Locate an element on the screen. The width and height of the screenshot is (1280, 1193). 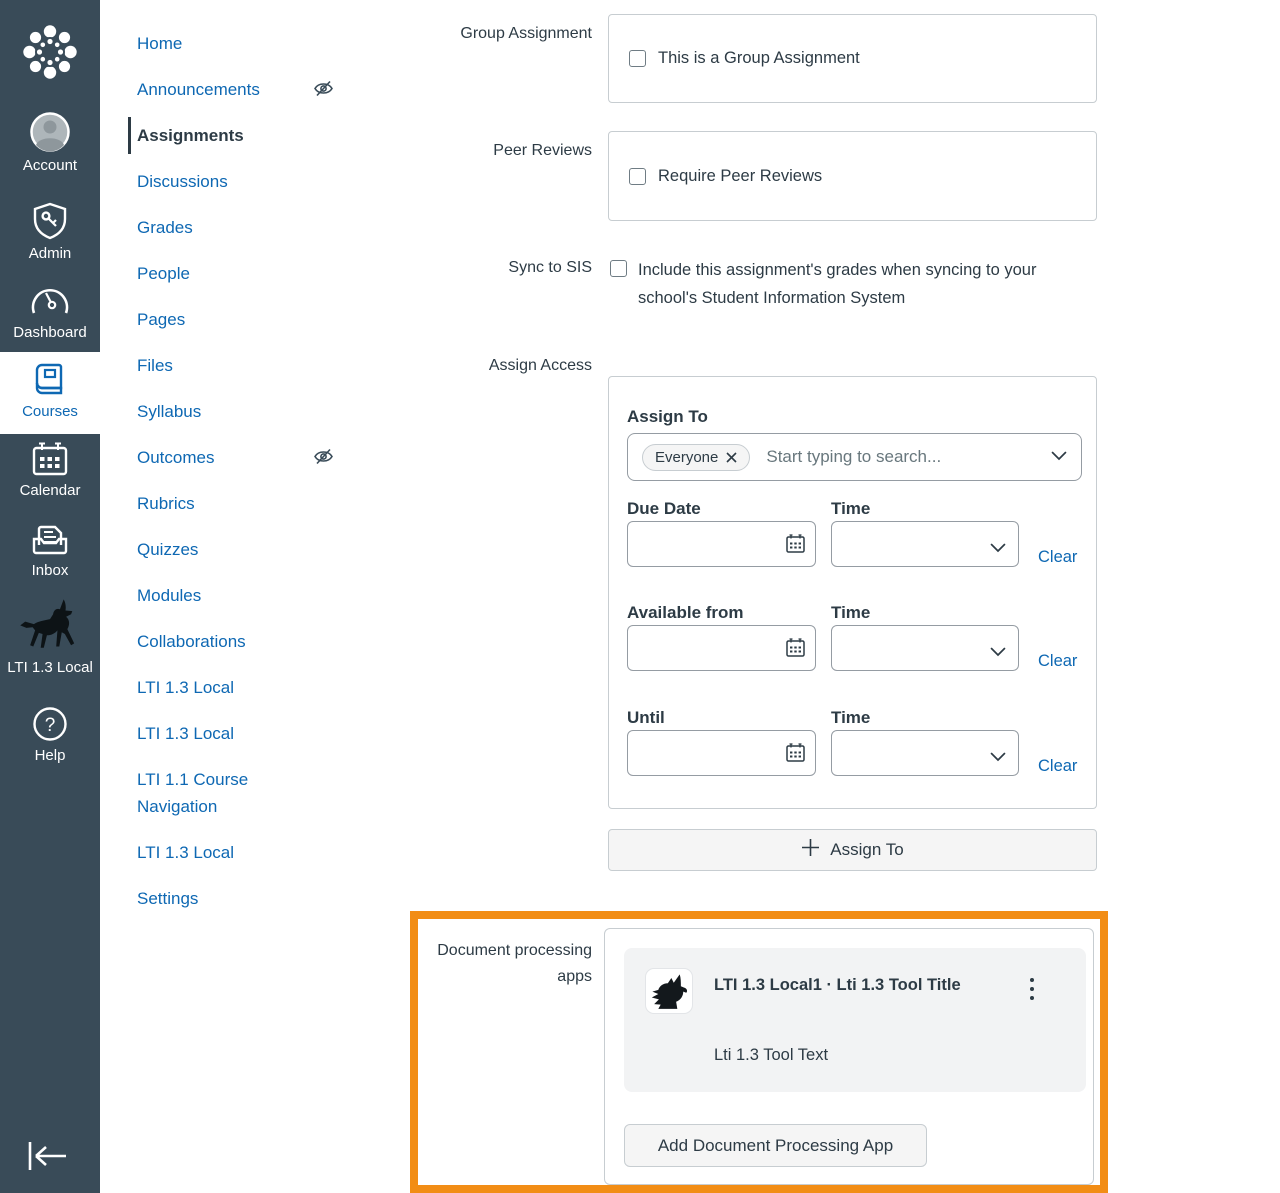
help-icon: ? is located at coordinates (50, 723).